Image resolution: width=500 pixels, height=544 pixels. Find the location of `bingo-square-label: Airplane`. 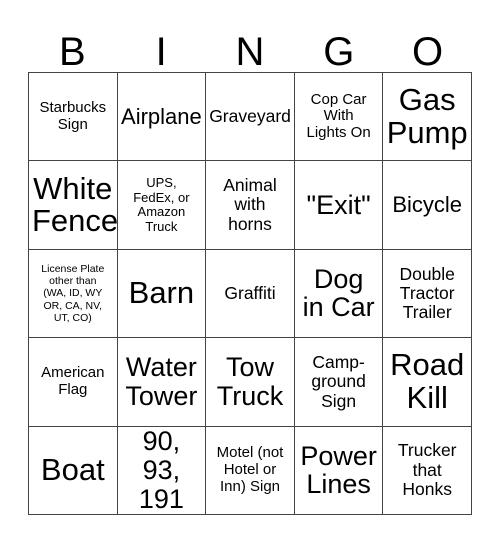

bingo-square-label: Airplane is located at coordinates (161, 116).